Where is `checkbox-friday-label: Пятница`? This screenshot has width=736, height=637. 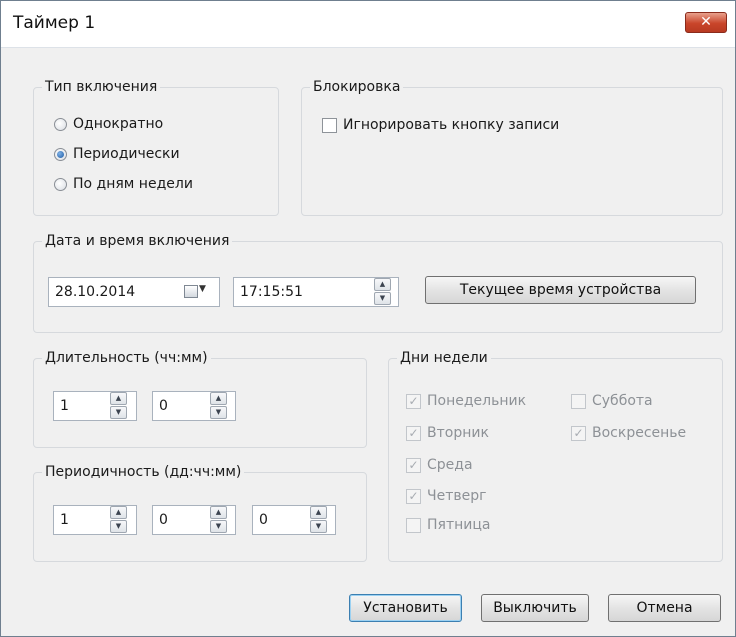 checkbox-friday-label: Пятница is located at coordinates (459, 525).